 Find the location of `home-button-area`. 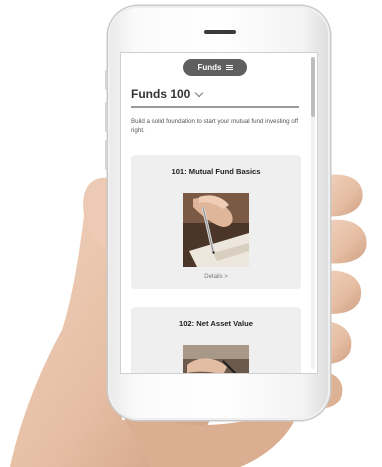

home-button-area is located at coordinates (219, 397).